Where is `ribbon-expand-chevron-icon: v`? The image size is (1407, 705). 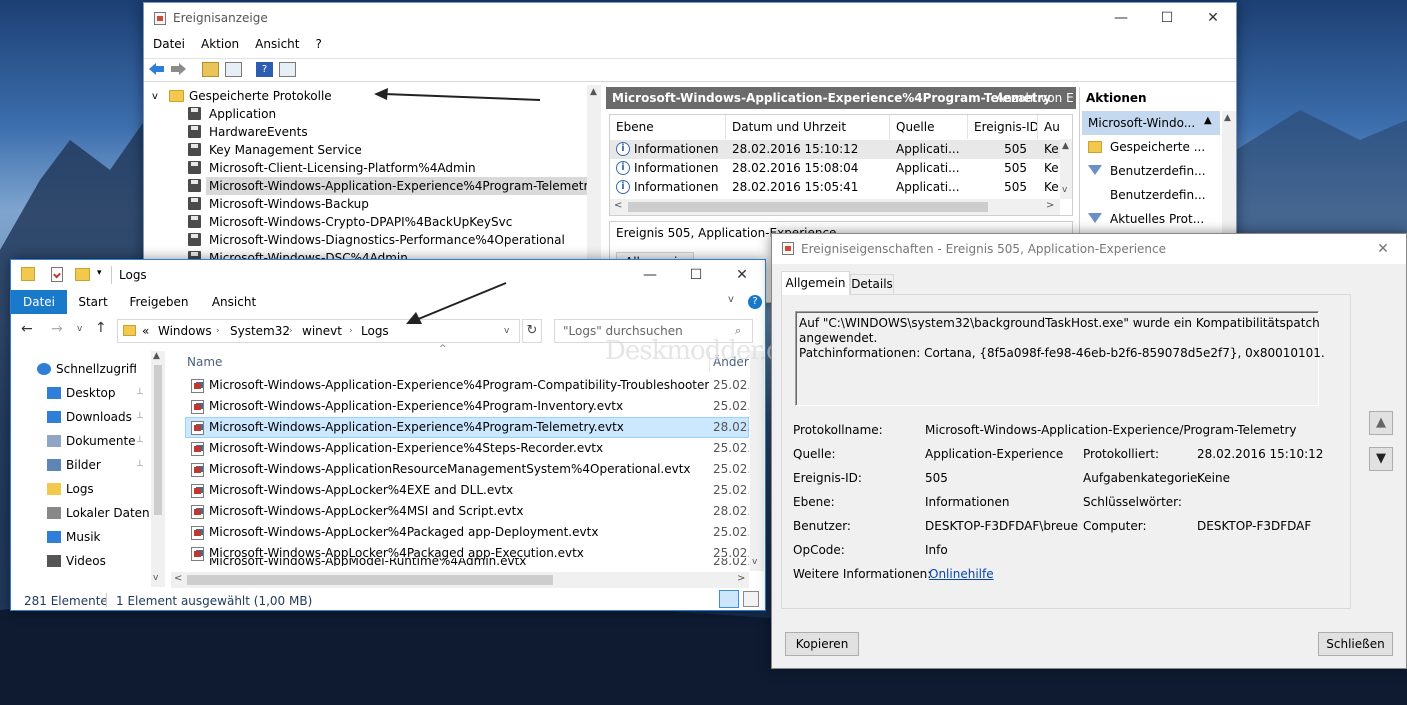 ribbon-expand-chevron-icon: v is located at coordinates (731, 299).